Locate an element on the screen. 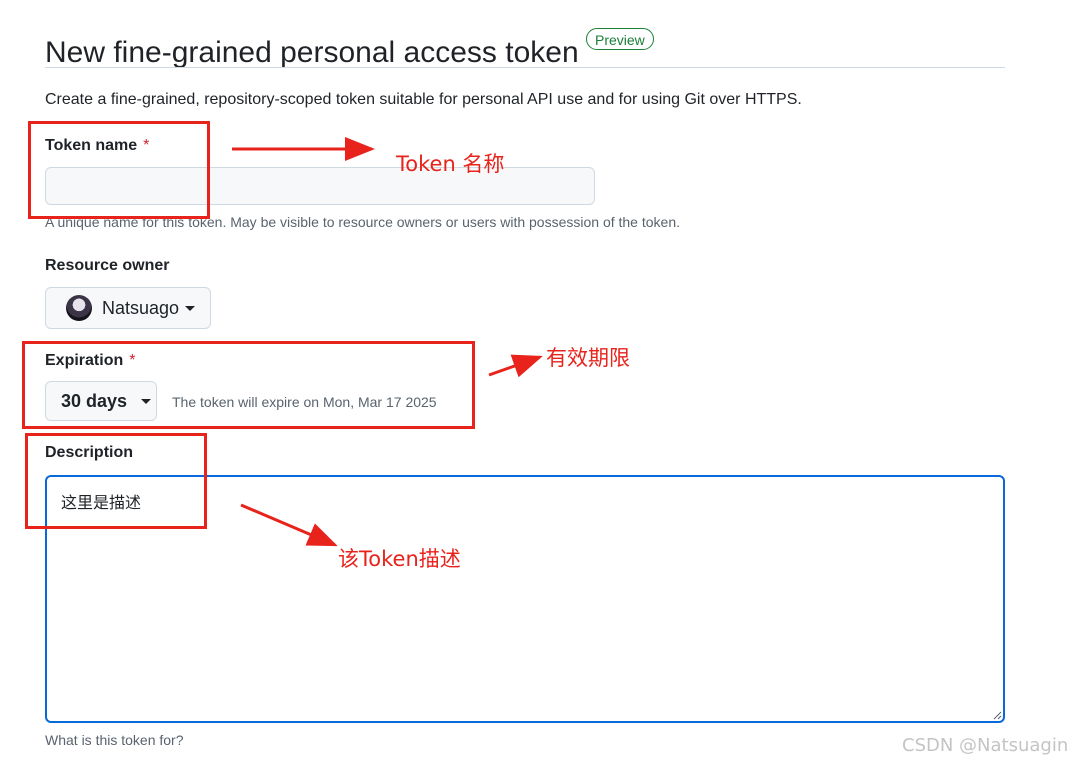 The height and width of the screenshot is (761, 1073). resize-handle-icon is located at coordinates (997, 715).